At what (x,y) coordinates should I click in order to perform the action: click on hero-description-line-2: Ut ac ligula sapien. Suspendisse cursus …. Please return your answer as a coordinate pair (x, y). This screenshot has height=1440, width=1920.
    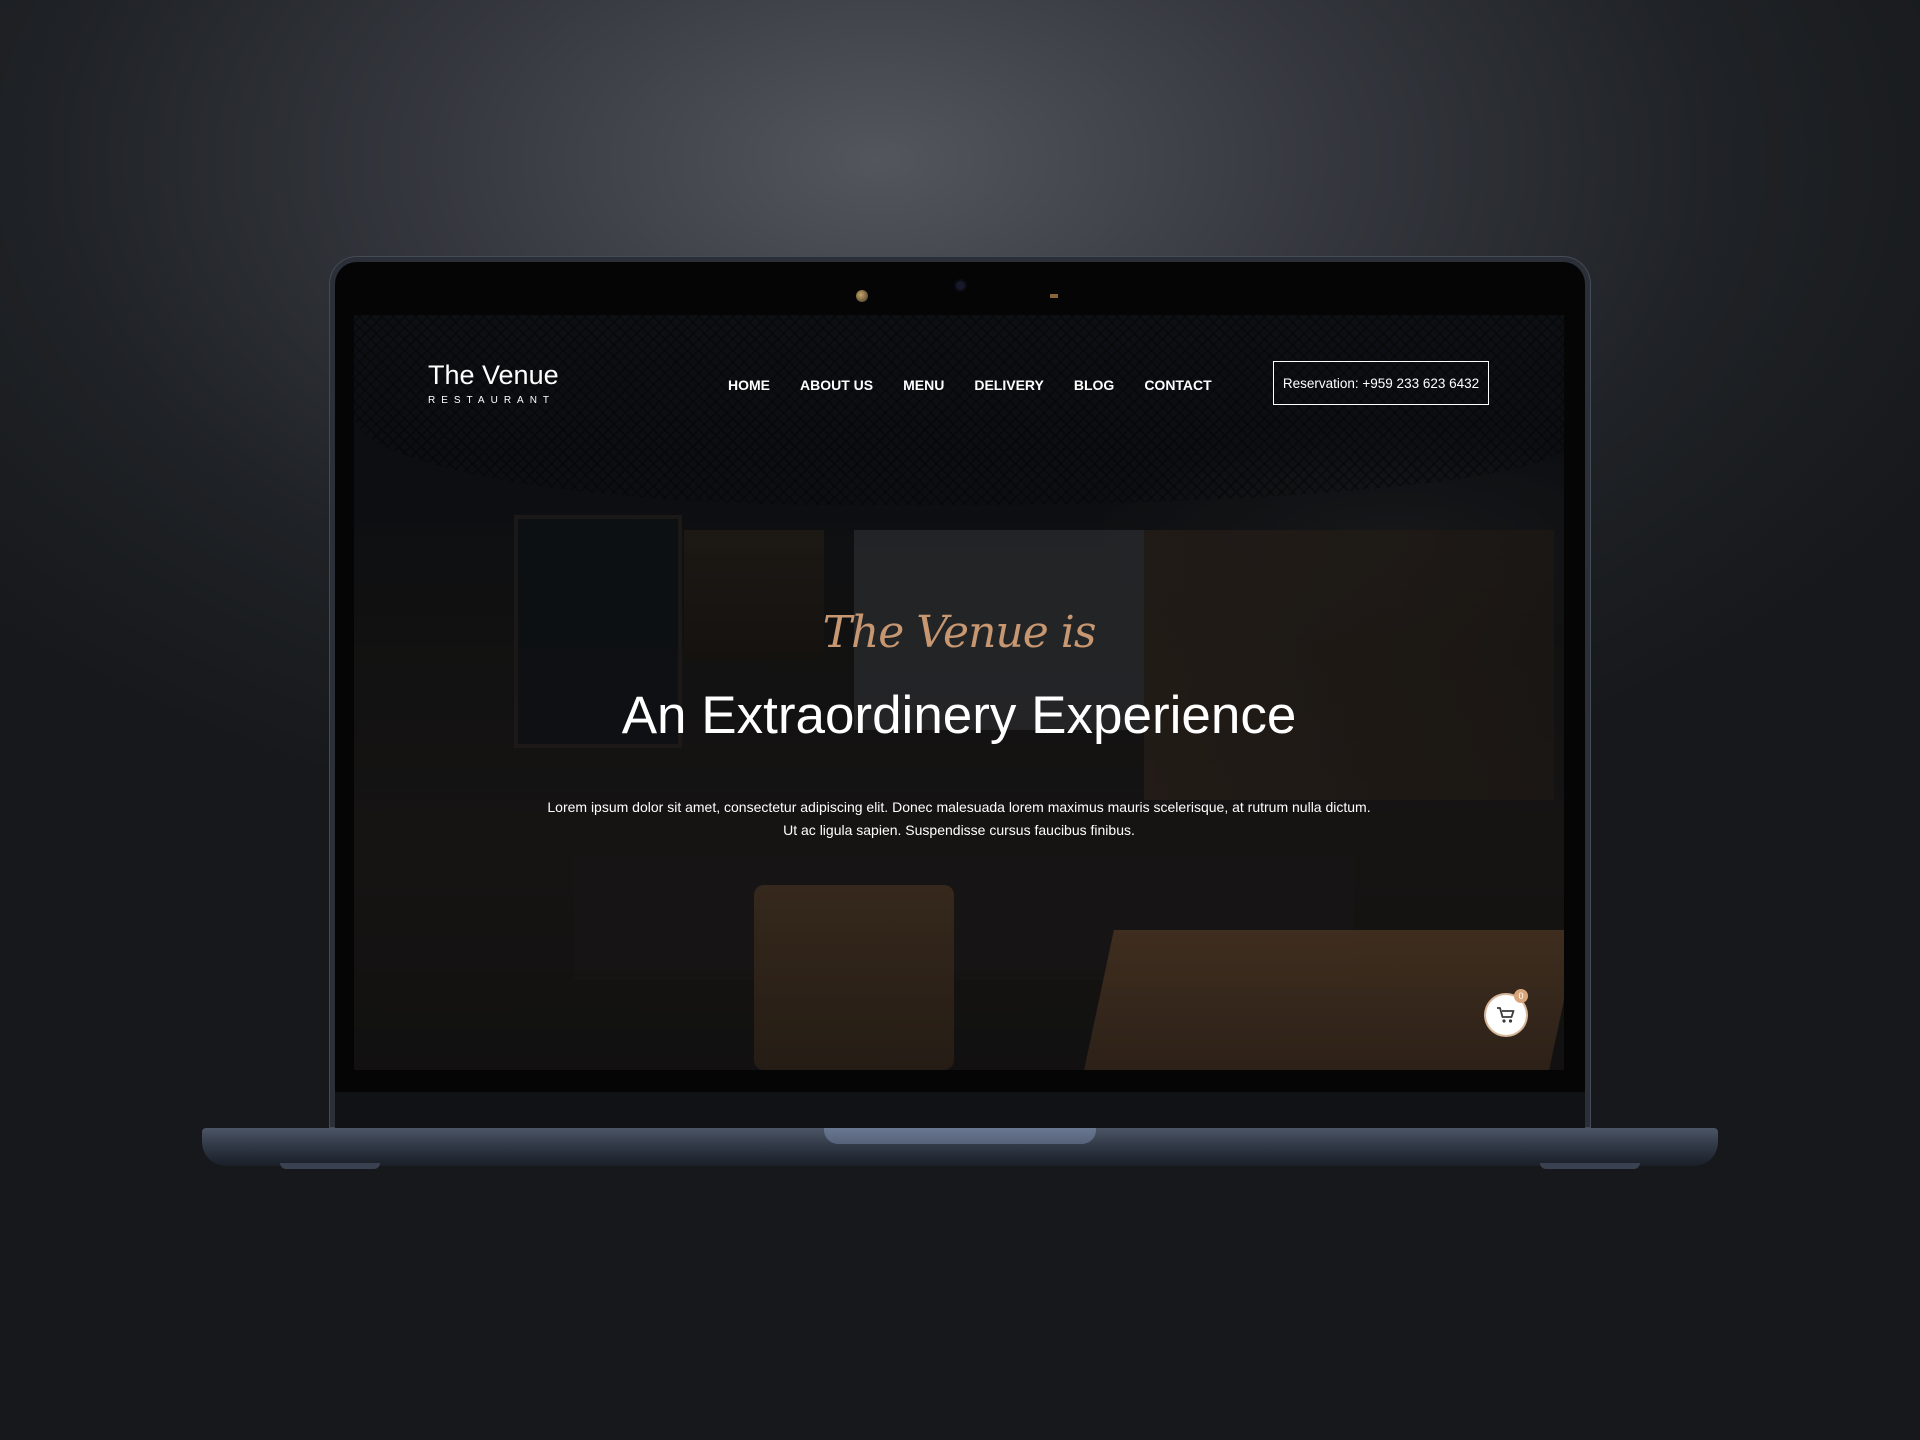
    Looking at the image, I should click on (959, 830).